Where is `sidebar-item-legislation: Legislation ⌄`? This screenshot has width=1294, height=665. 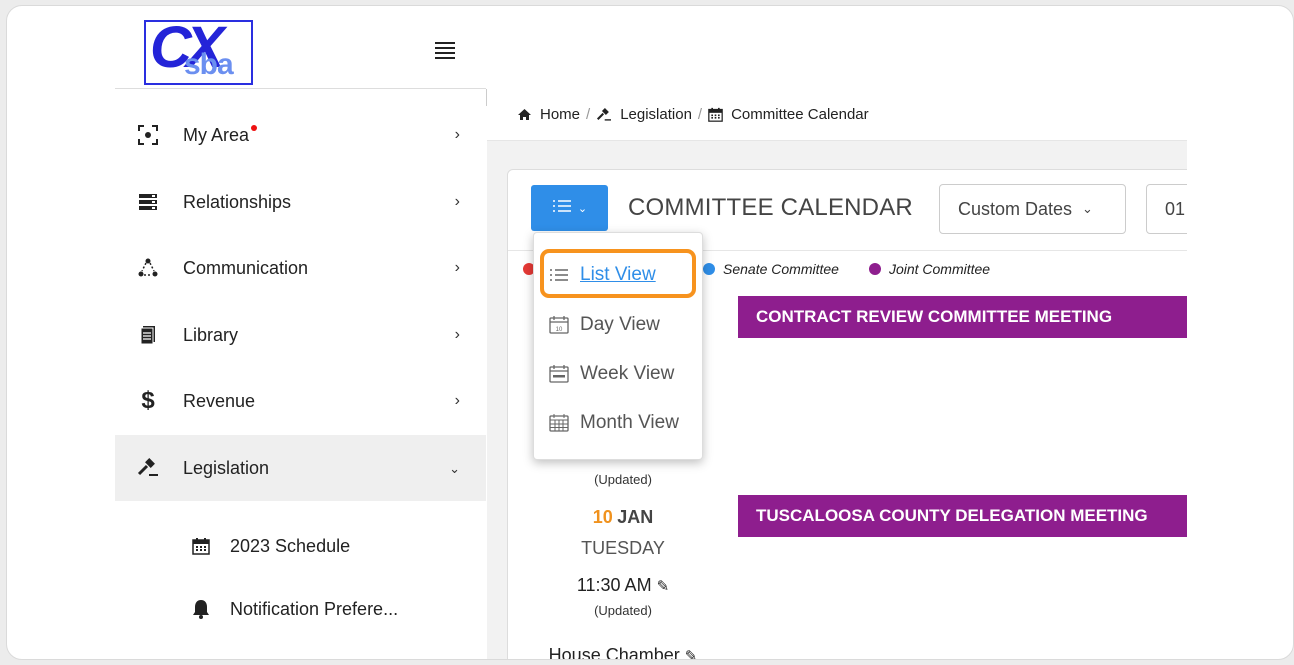 sidebar-item-legislation: Legislation ⌄ is located at coordinates (300, 468).